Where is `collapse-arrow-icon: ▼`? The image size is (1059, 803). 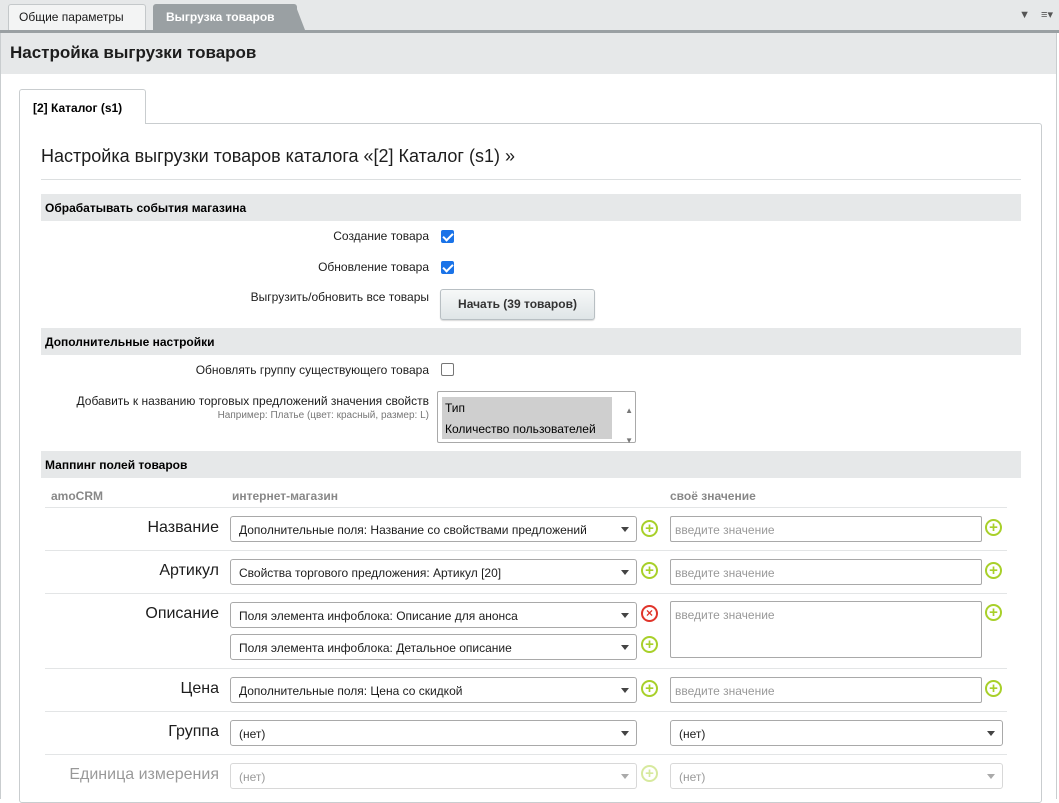
collapse-arrow-icon: ▼ is located at coordinates (1024, 15).